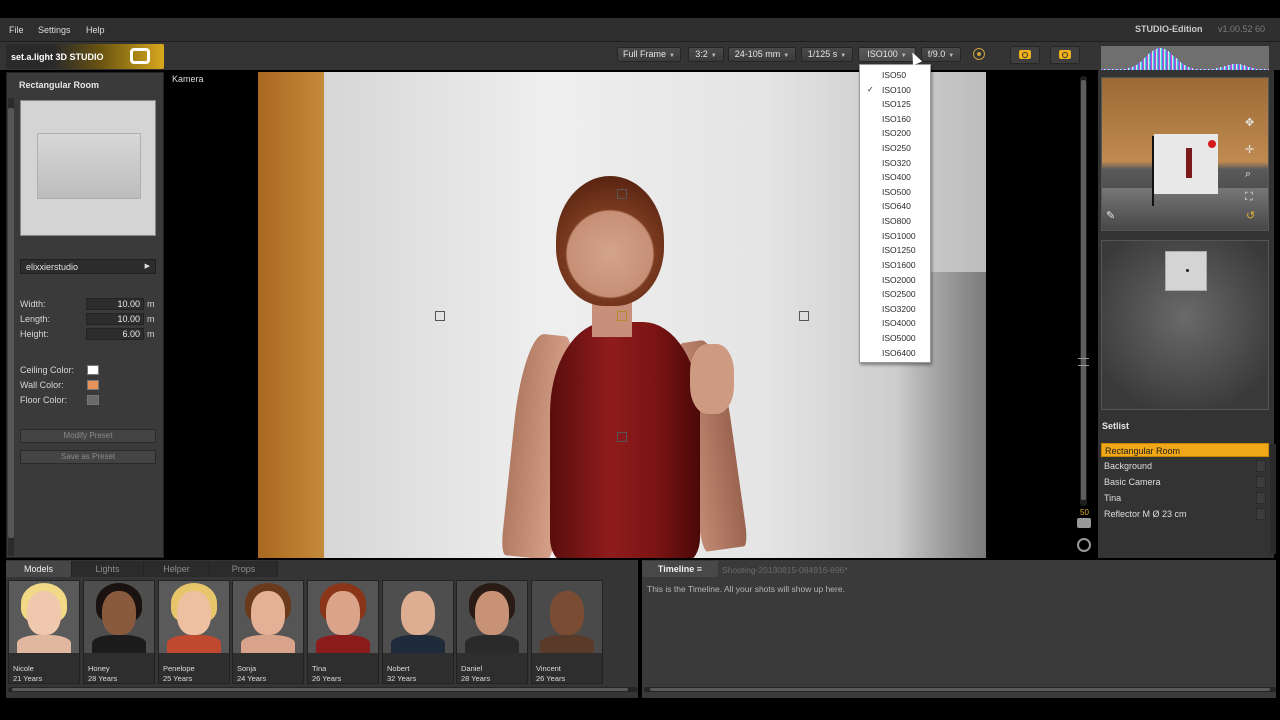 This screenshot has width=1280, height=720. Describe the element at coordinates (1249, 149) in the screenshot. I see `pan-icon: ✛` at that location.